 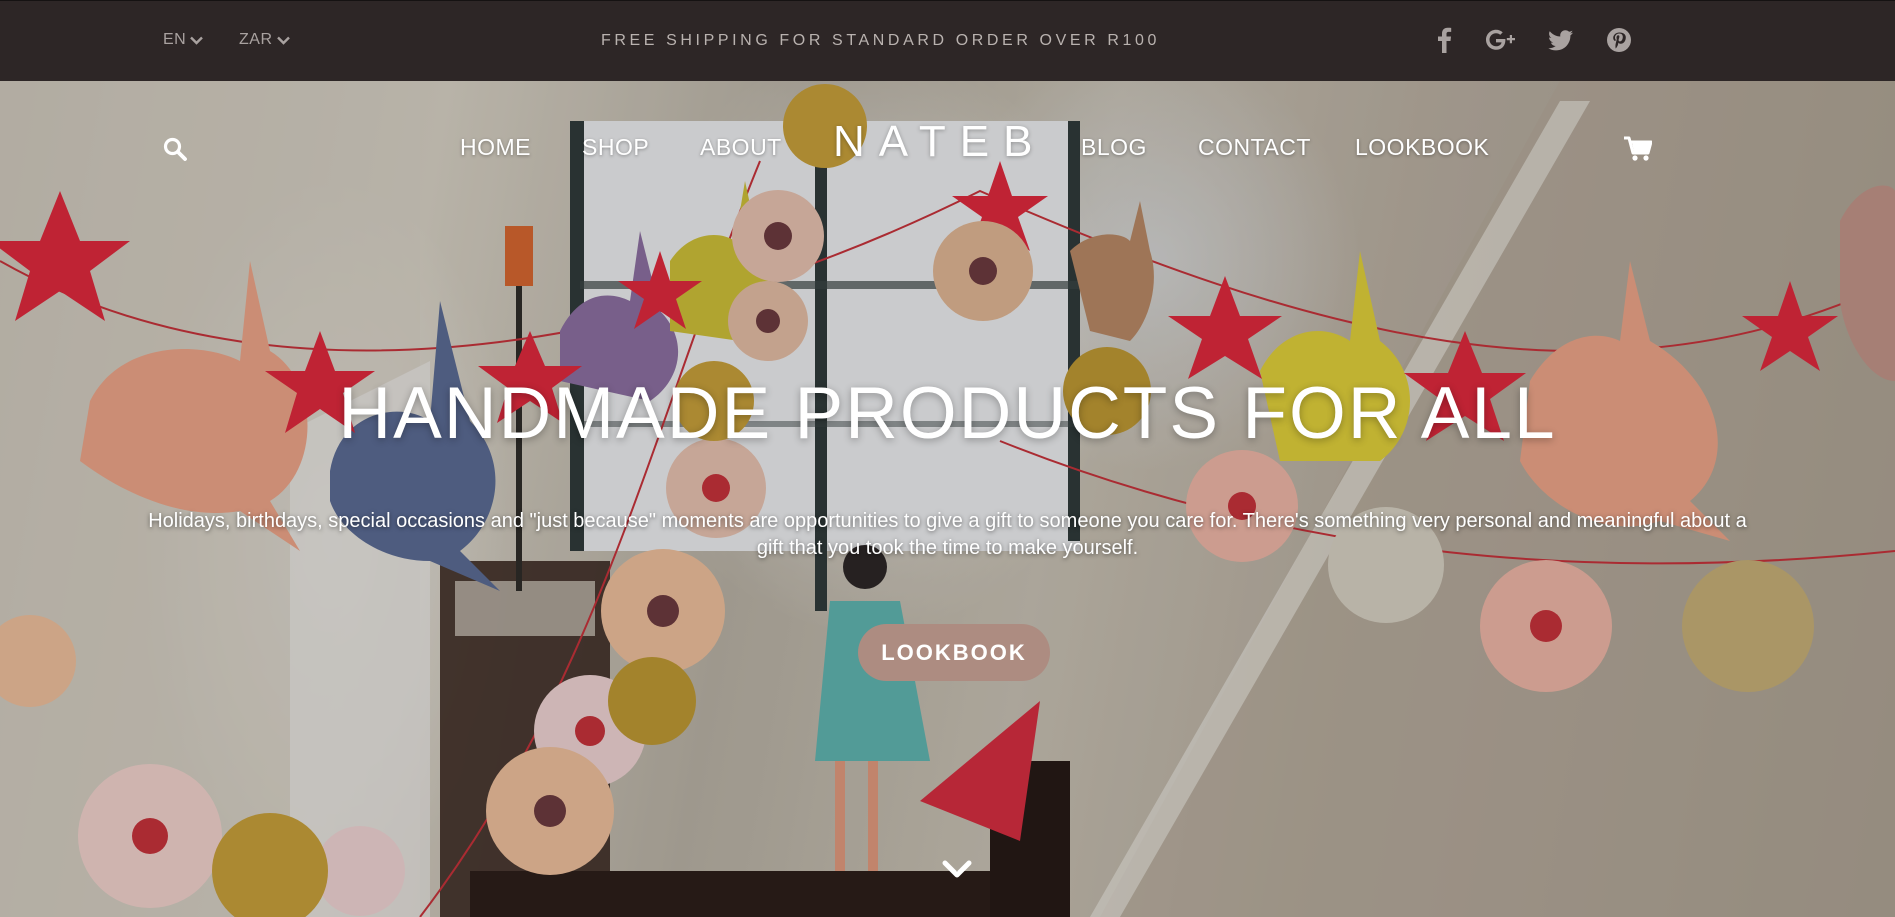 I want to click on site-logo: NATEB, so click(x=939, y=142).